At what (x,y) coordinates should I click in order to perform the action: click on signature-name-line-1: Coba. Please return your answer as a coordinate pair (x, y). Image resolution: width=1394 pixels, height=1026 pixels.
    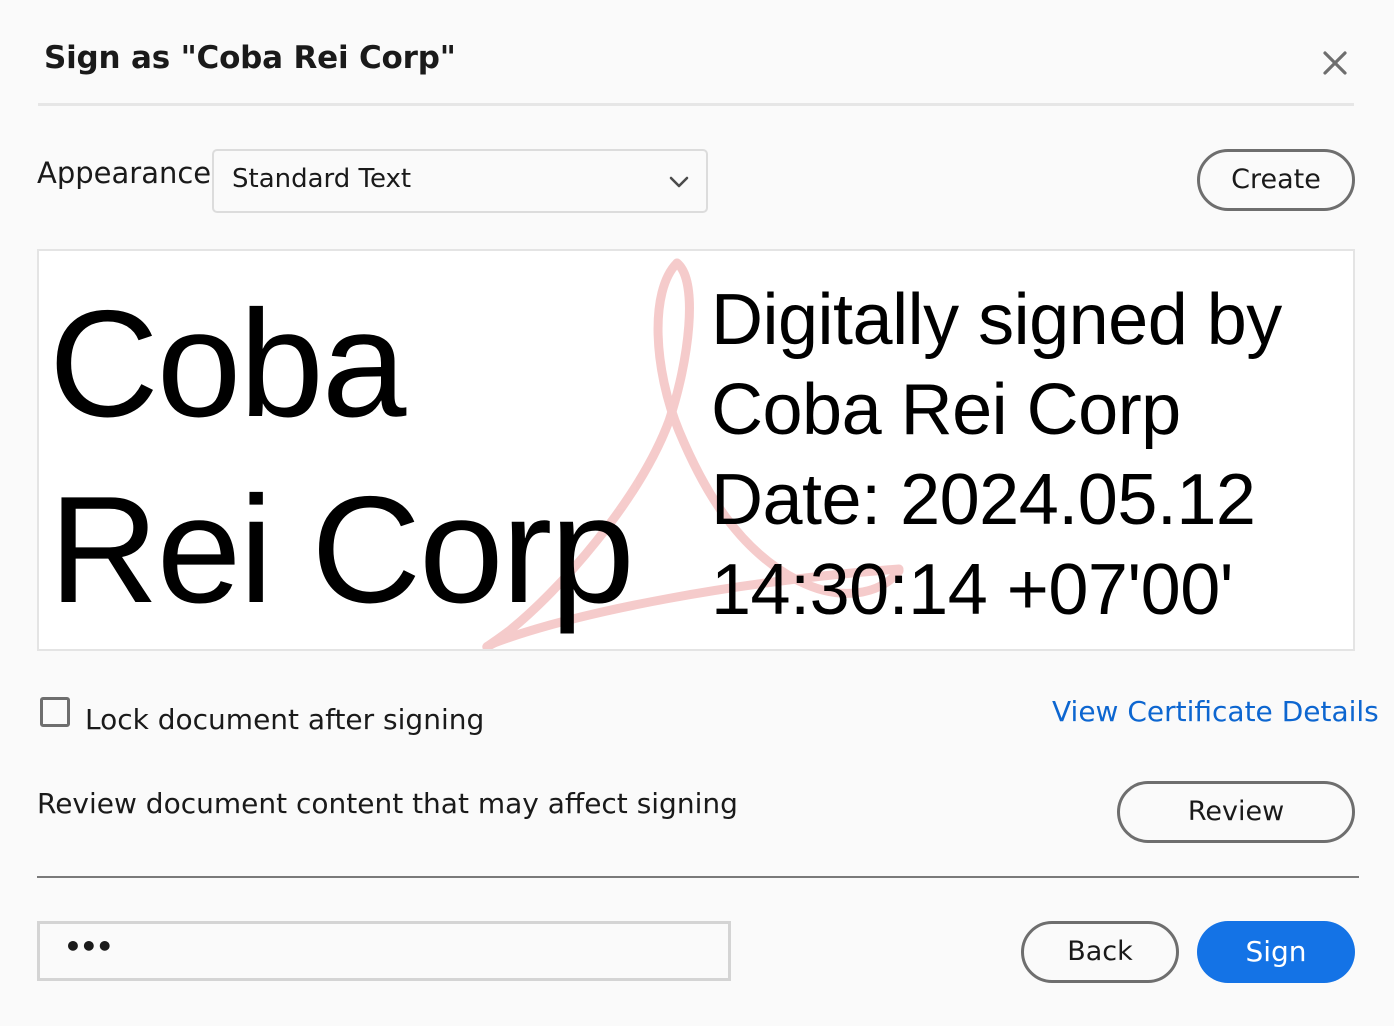
    Looking at the image, I should click on (227, 364).